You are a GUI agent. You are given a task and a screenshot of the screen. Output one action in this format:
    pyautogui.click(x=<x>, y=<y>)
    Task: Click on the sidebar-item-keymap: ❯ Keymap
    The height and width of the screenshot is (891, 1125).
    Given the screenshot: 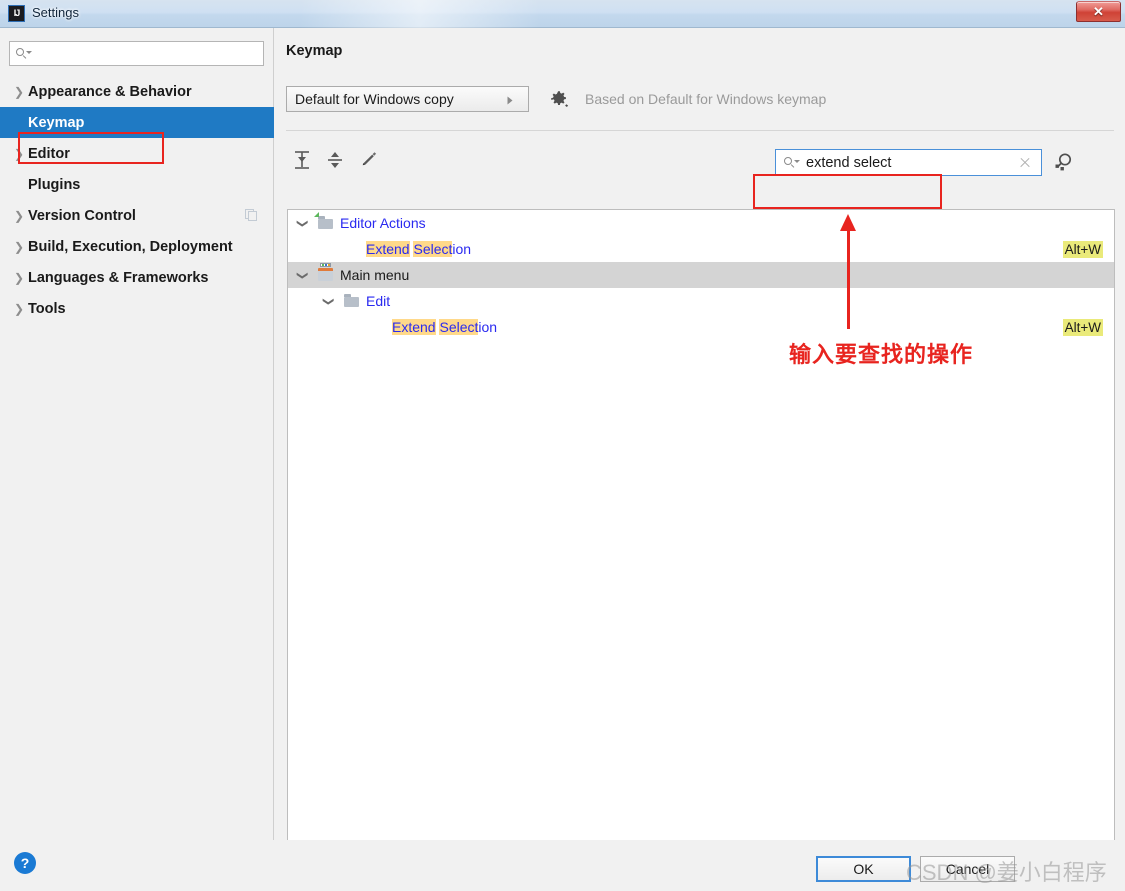 What is the action you would take?
    pyautogui.click(x=137, y=122)
    